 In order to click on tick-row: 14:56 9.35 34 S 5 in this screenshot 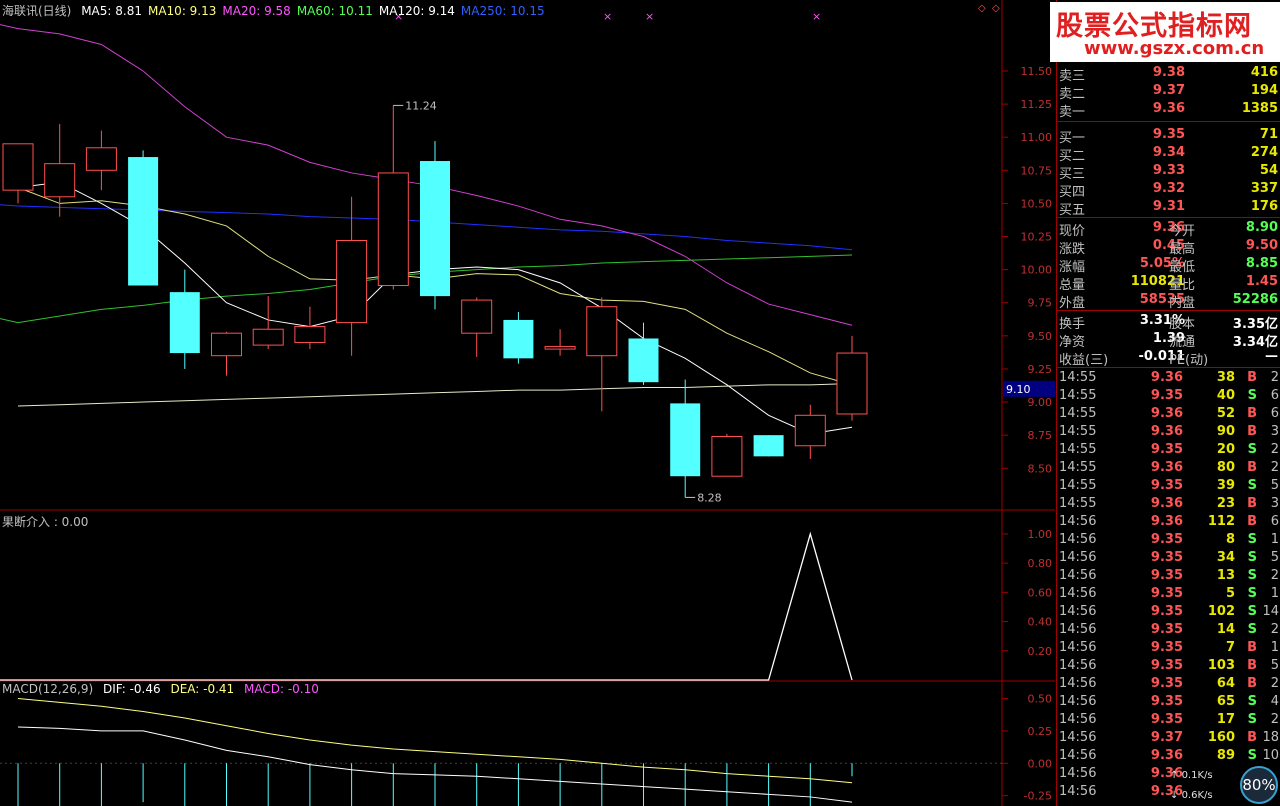, I will do `click(1168, 558)`.